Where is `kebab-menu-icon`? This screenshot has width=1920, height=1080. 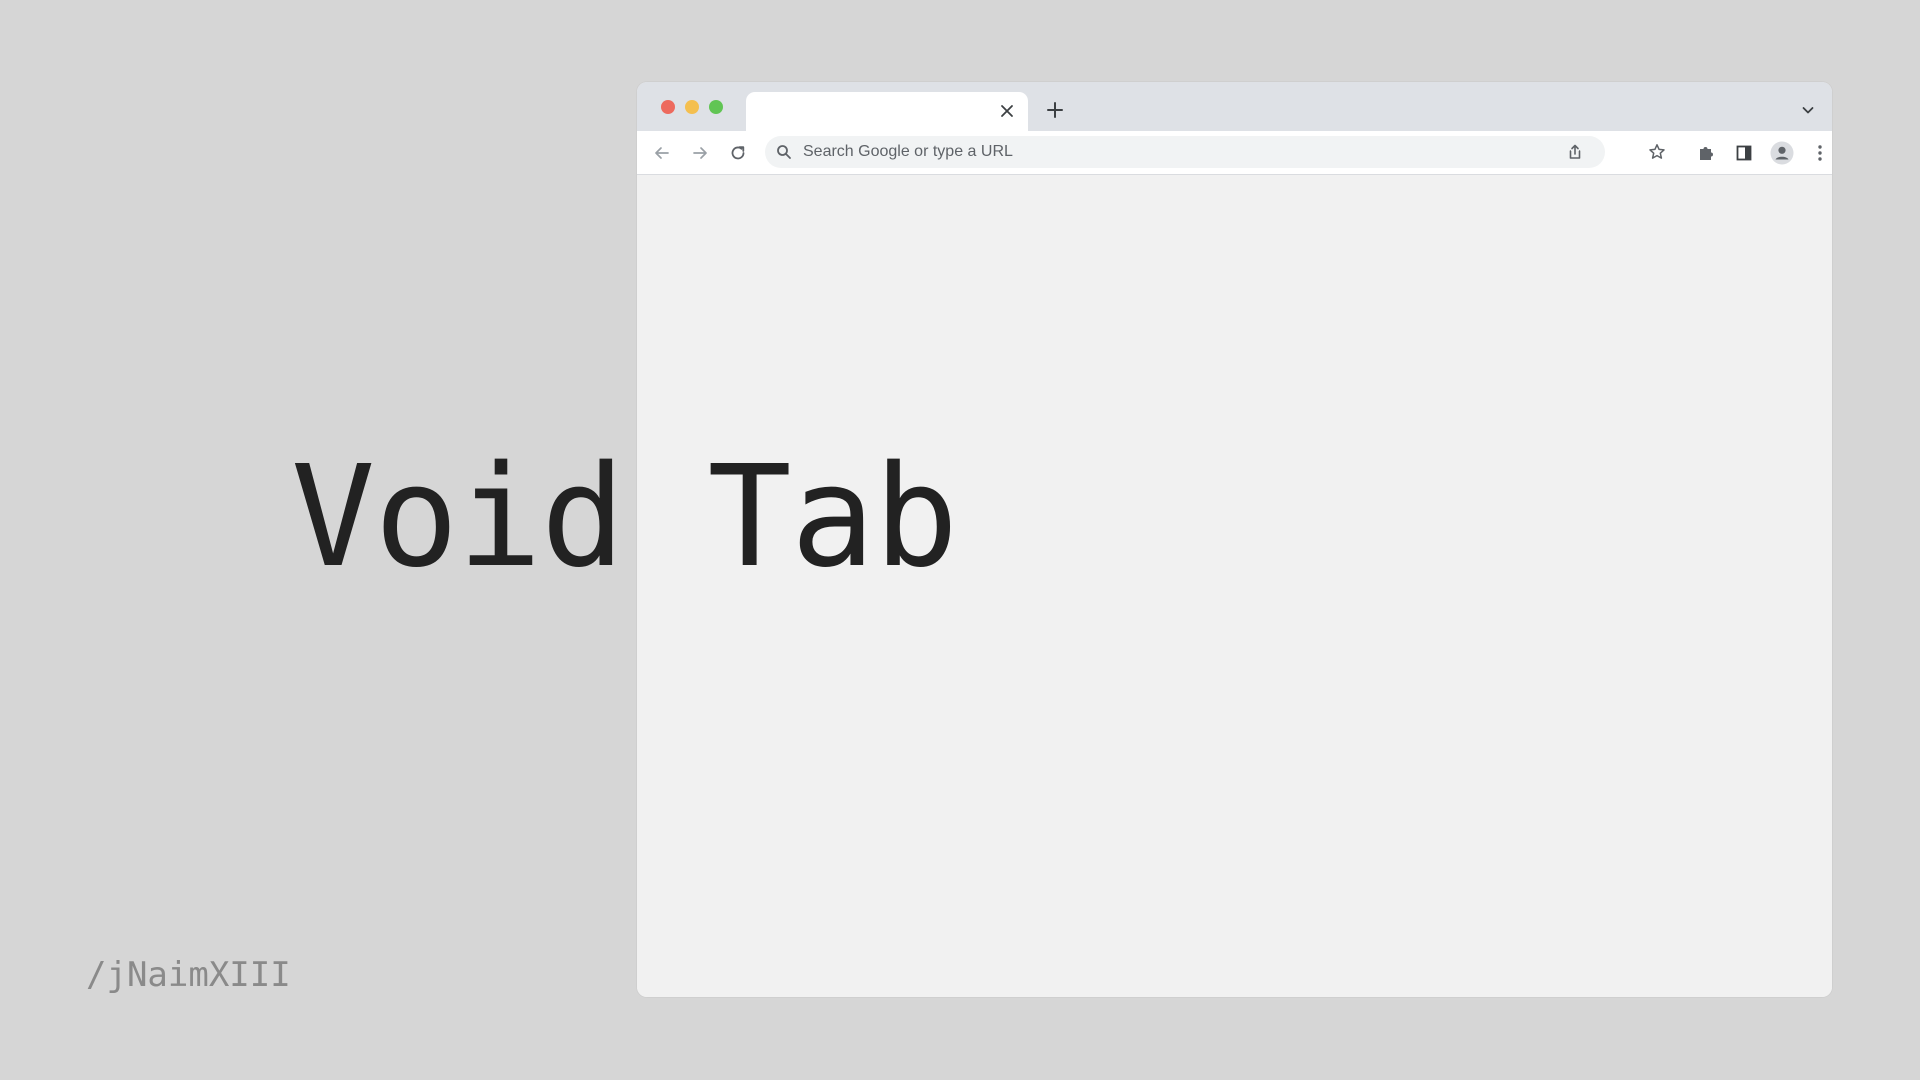 kebab-menu-icon is located at coordinates (1820, 153).